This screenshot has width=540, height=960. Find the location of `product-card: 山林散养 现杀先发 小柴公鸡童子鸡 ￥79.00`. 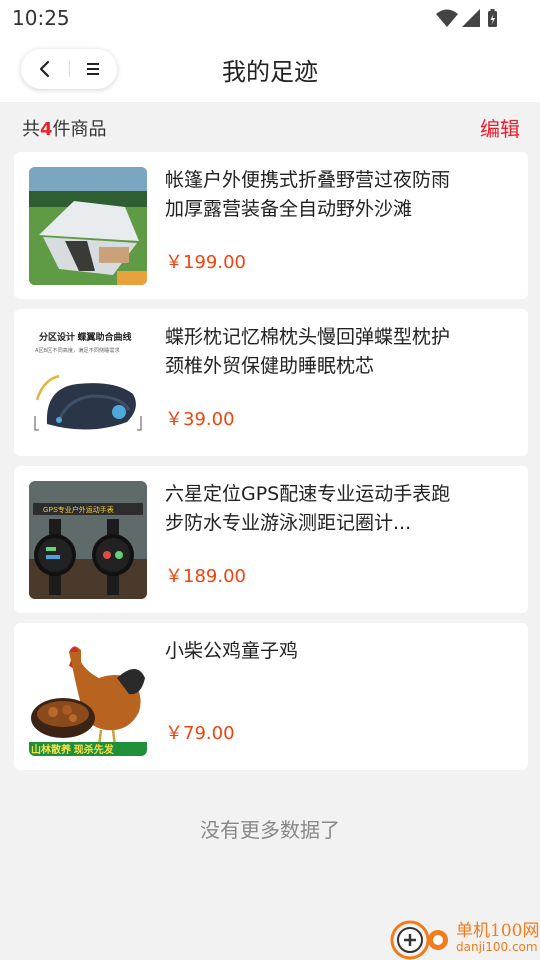

product-card: 山林散养 现杀先发 小柴公鸡童子鸡 ￥79.00 is located at coordinates (271, 696).